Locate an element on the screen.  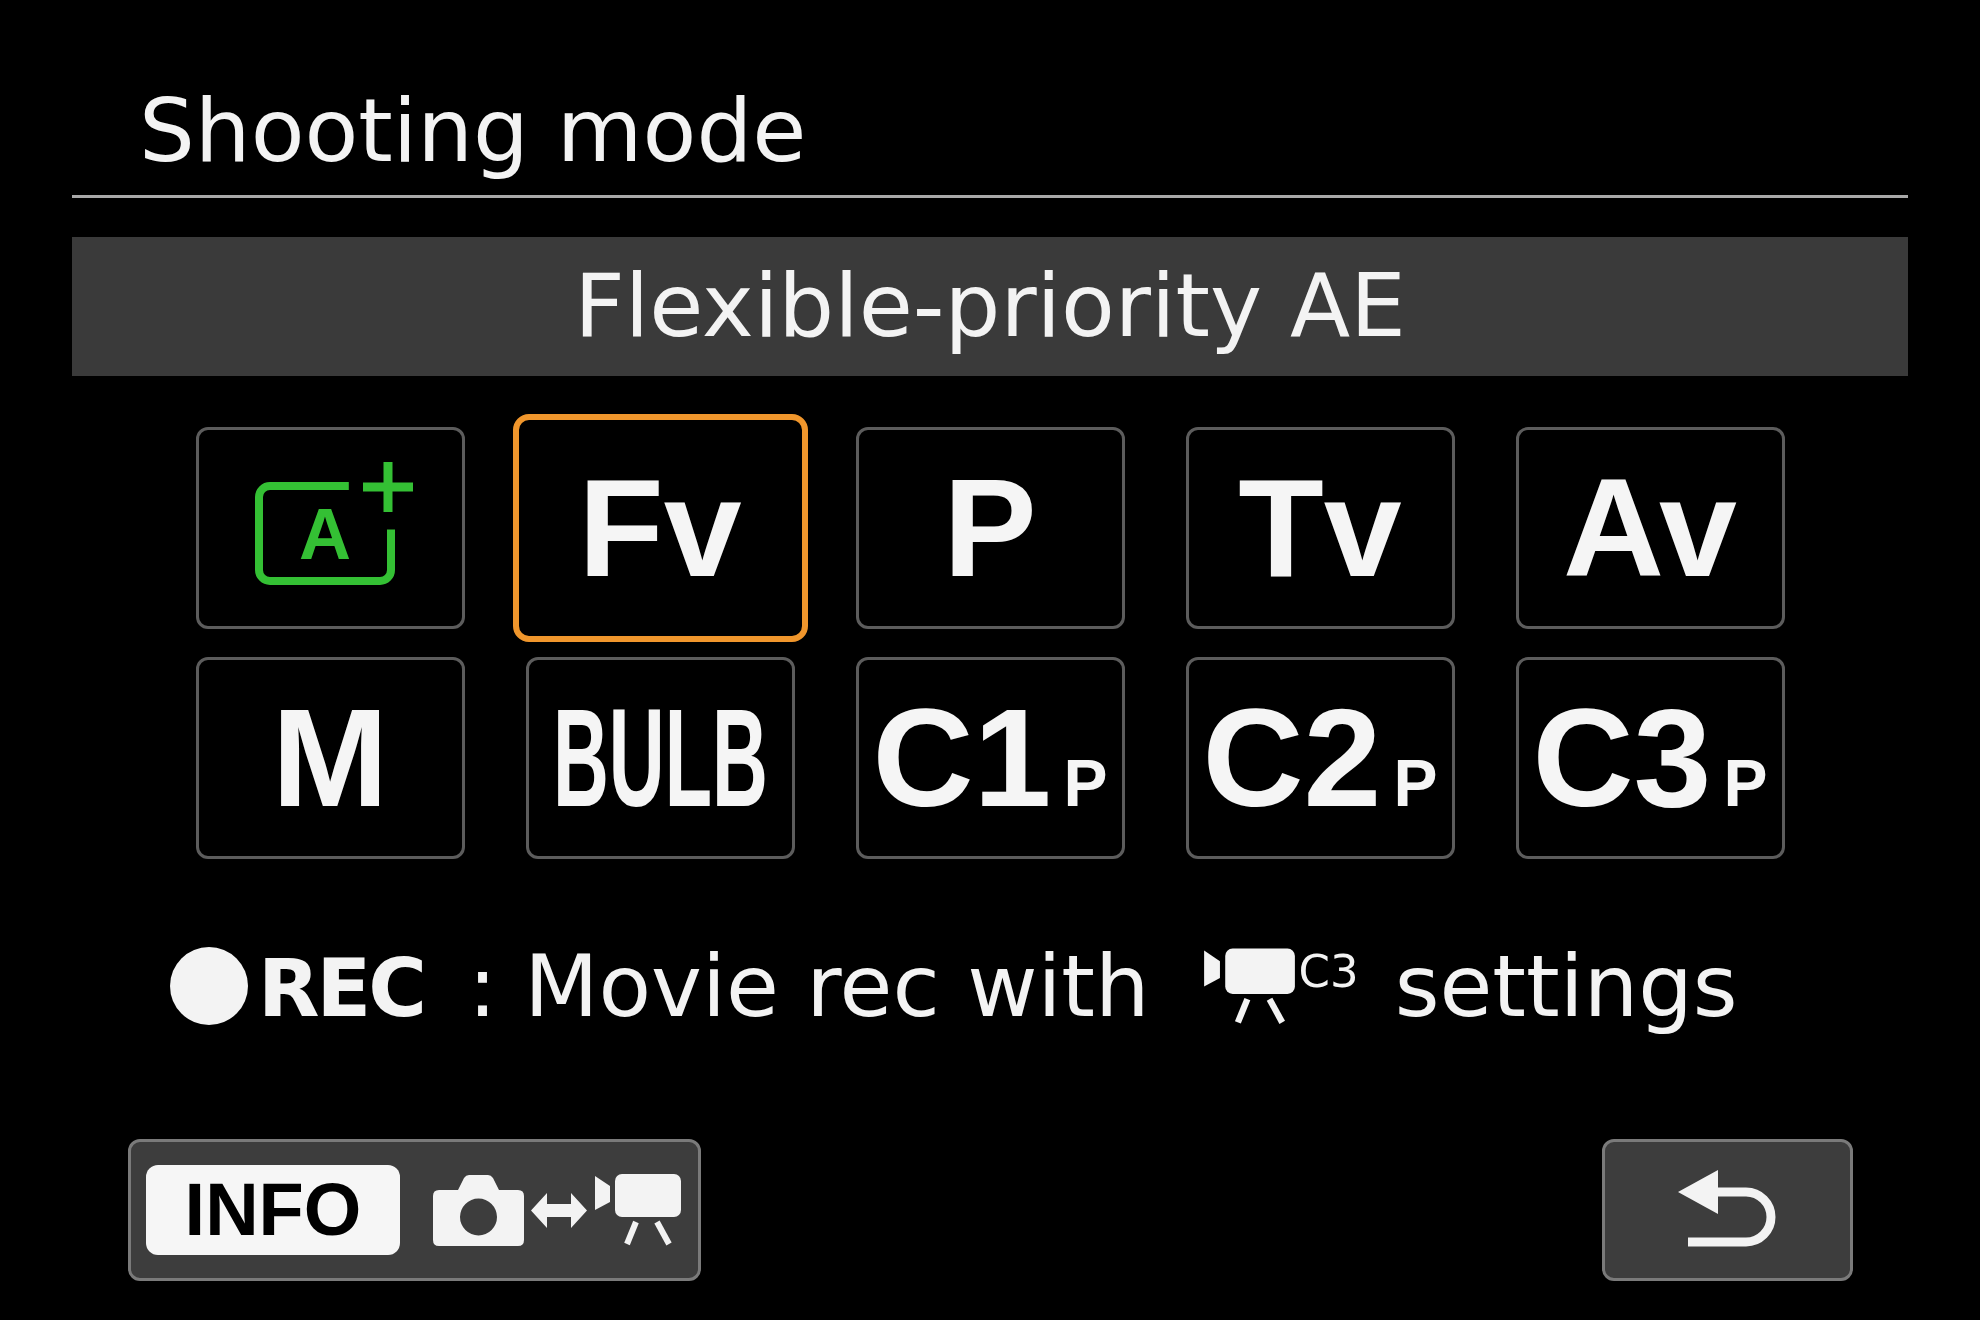
camera-icon is located at coordinates (478, 1210).